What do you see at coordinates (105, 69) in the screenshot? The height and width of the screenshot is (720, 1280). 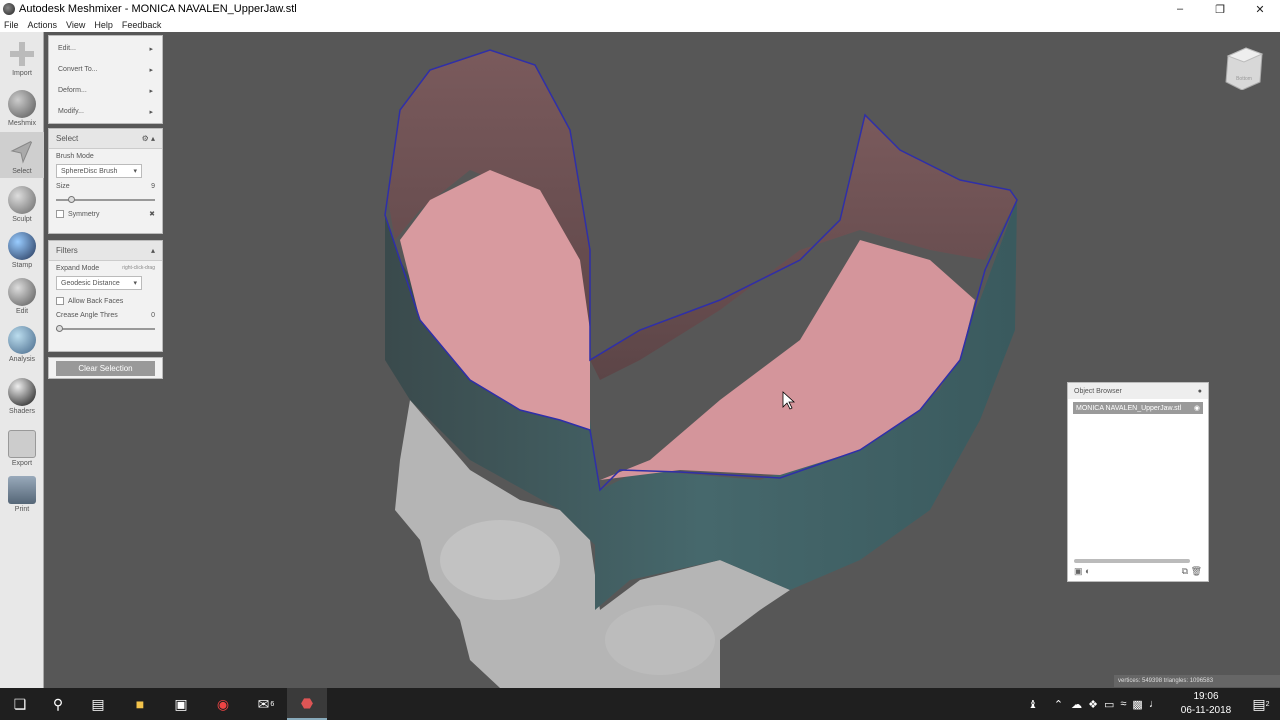 I see `menu-item-convert-to: Convert To... ▸` at bounding box center [105, 69].